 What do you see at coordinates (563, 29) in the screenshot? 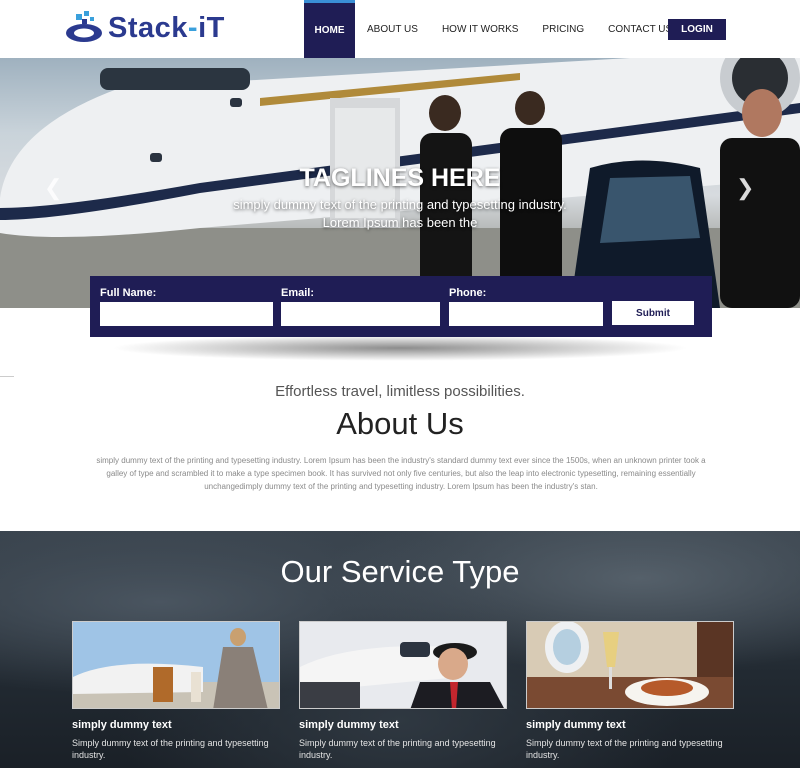
I see `nav-pricing: PRICING` at bounding box center [563, 29].